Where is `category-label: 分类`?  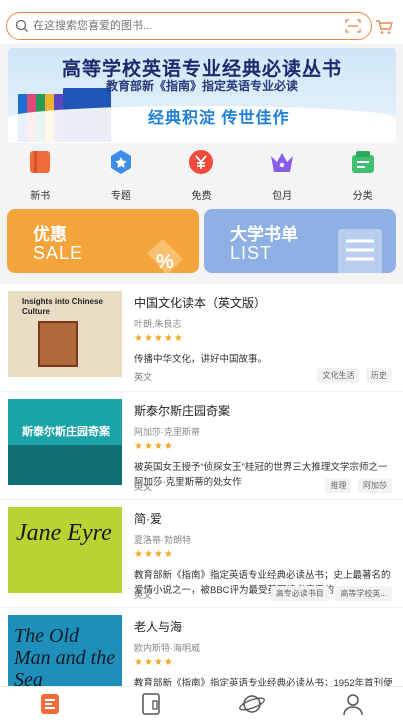
category-label: 分类 is located at coordinates (362, 196).